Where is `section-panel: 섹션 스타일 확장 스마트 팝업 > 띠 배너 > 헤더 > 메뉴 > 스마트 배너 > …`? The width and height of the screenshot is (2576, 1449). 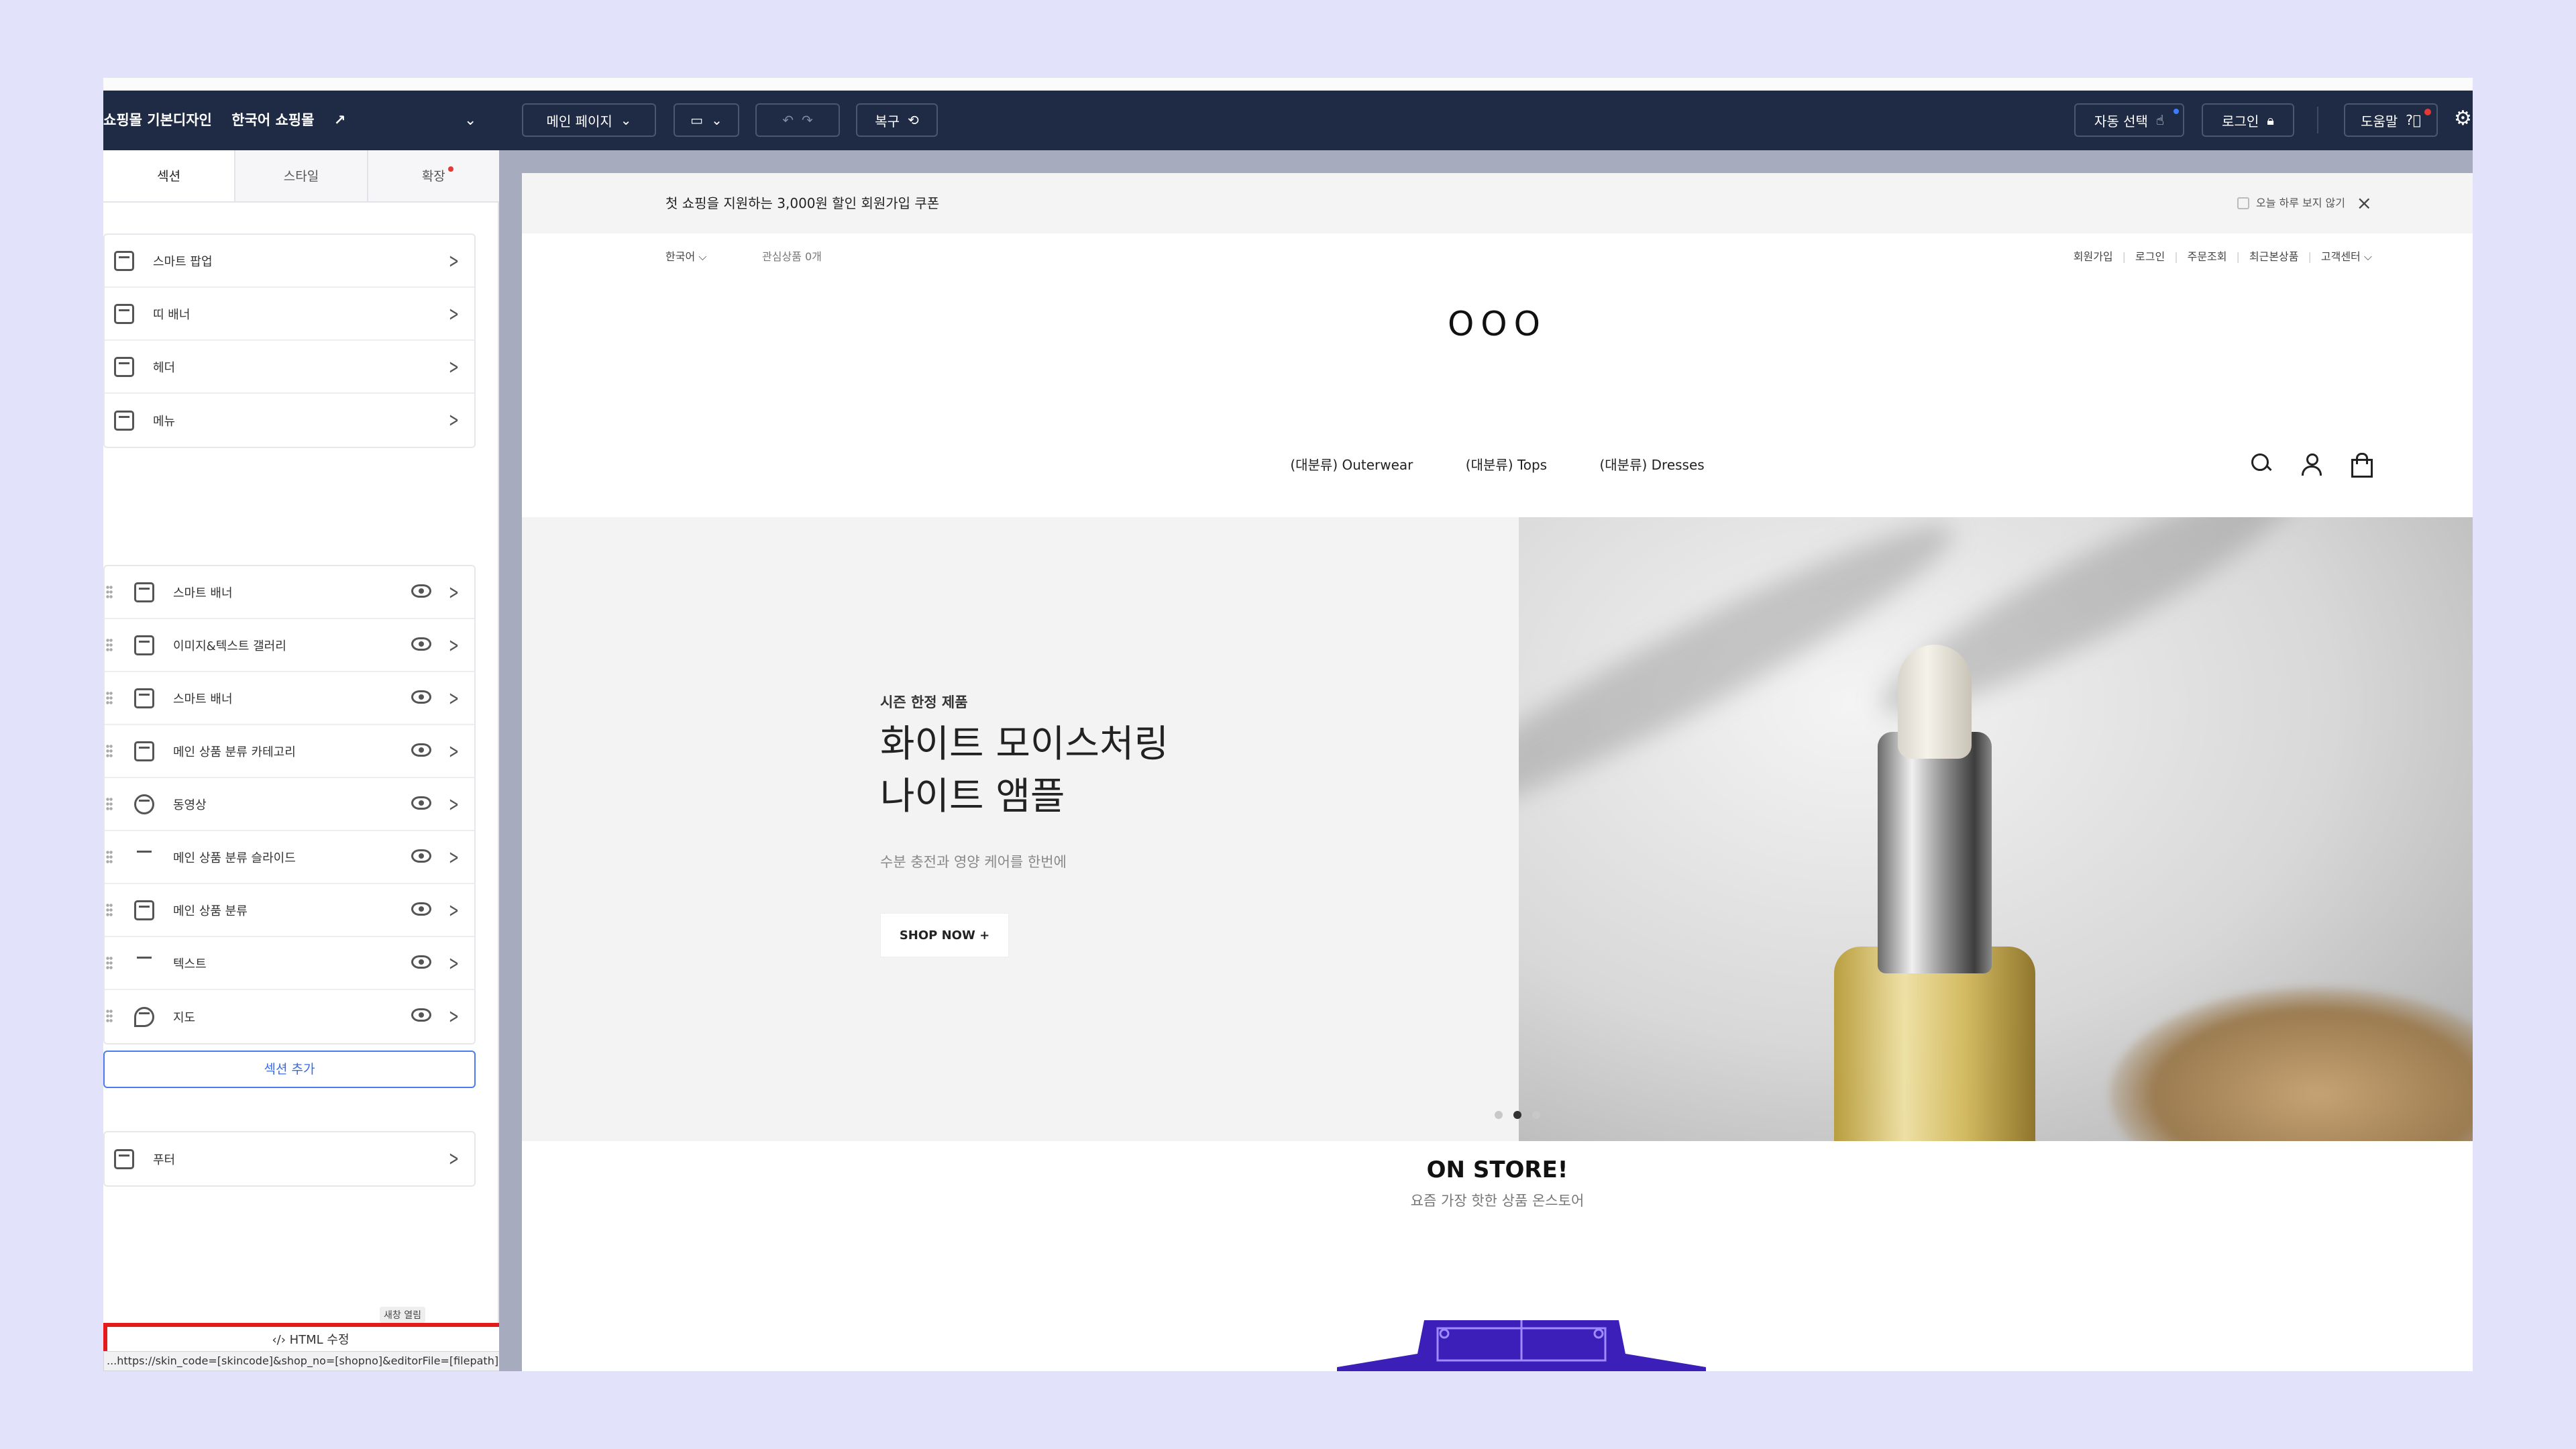 section-panel: 섹션 스타일 확장 스마트 팝업 > 띠 배너 > 헤더 > 메뉴 > 스마트 배너 > … is located at coordinates (301, 760).